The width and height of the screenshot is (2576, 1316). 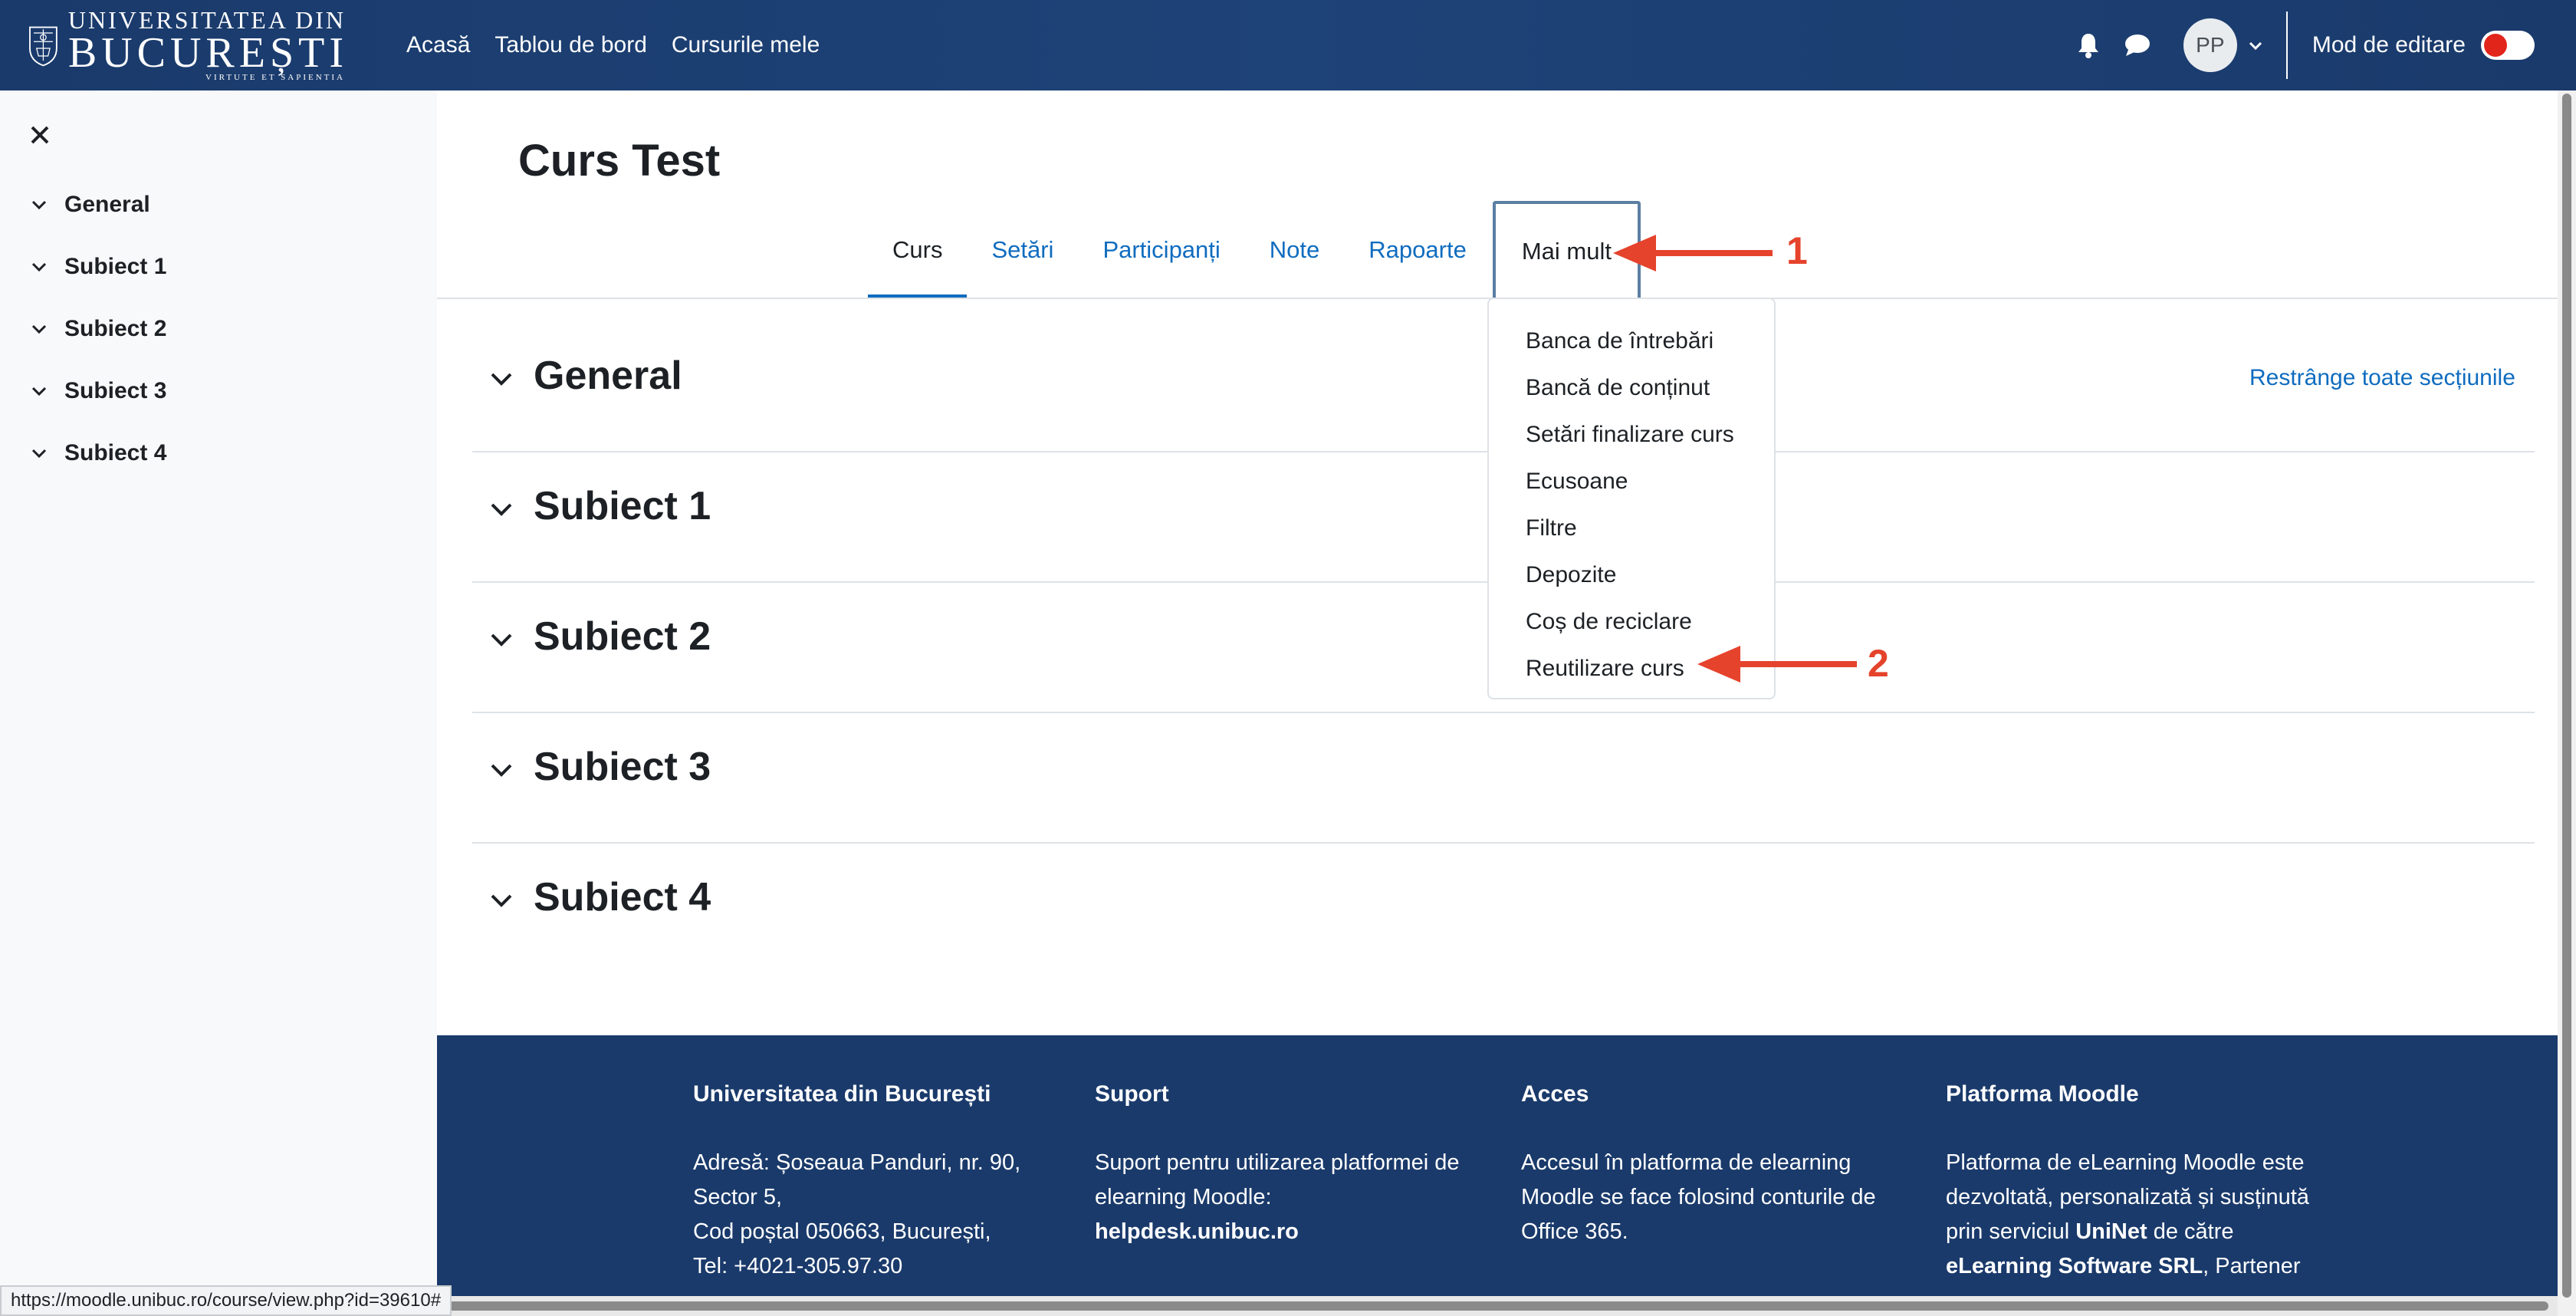 What do you see at coordinates (1574, 1231) in the screenshot?
I see `footer-text: Office 365.` at bounding box center [1574, 1231].